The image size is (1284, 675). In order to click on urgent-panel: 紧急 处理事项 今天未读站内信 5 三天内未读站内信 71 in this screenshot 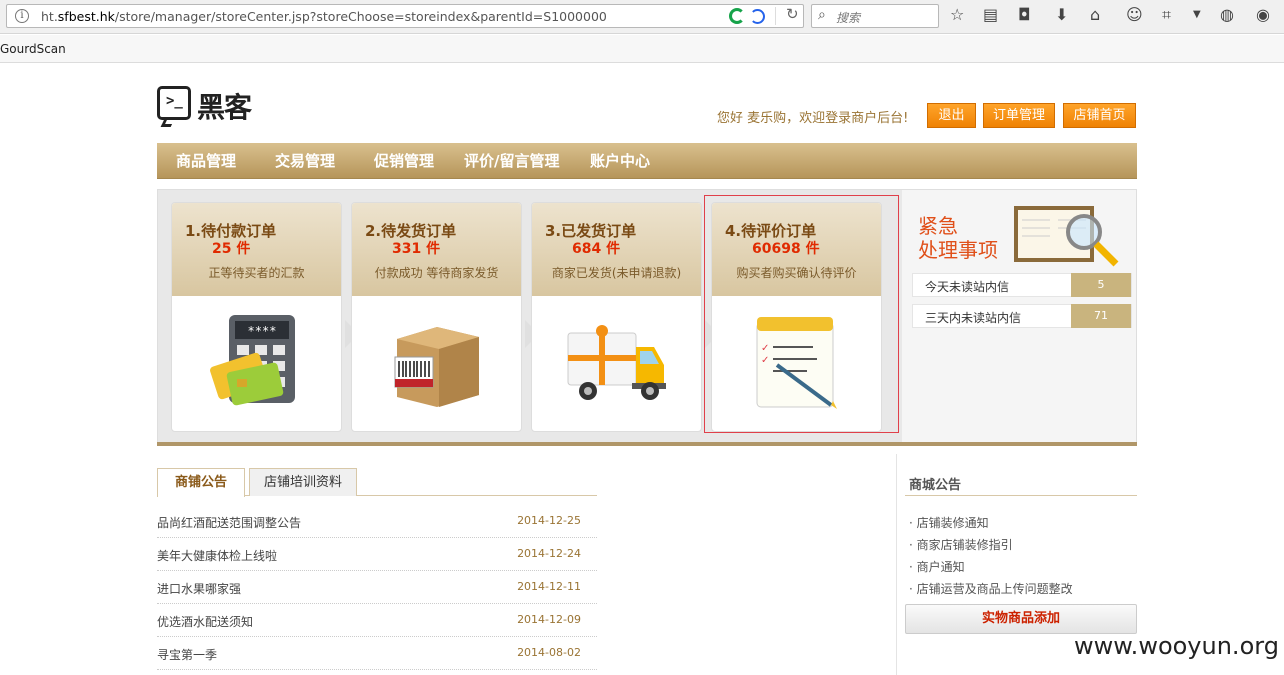, I will do `click(1019, 317)`.